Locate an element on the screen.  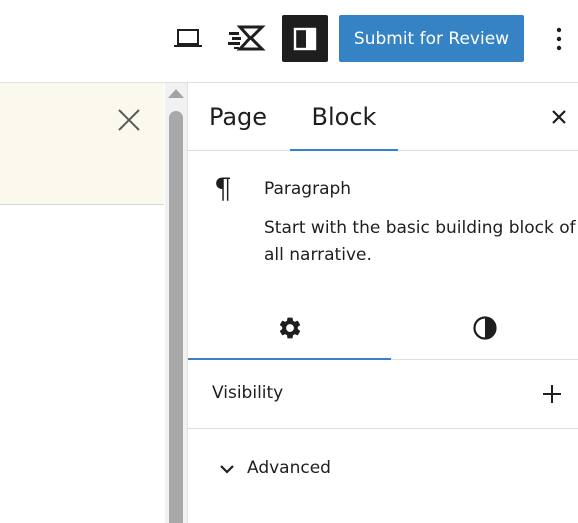
preview-button is located at coordinates (188, 39).